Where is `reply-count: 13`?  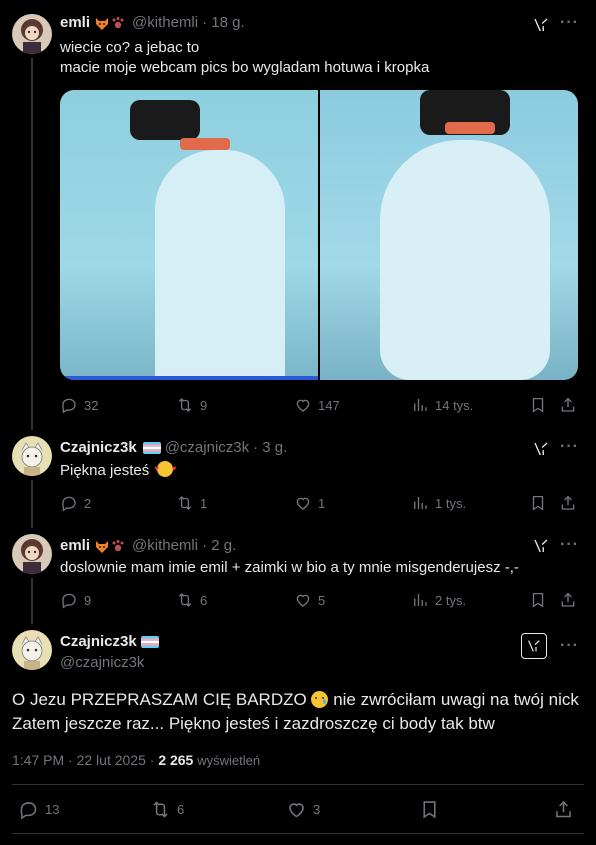
reply-count: 13 is located at coordinates (52, 809).